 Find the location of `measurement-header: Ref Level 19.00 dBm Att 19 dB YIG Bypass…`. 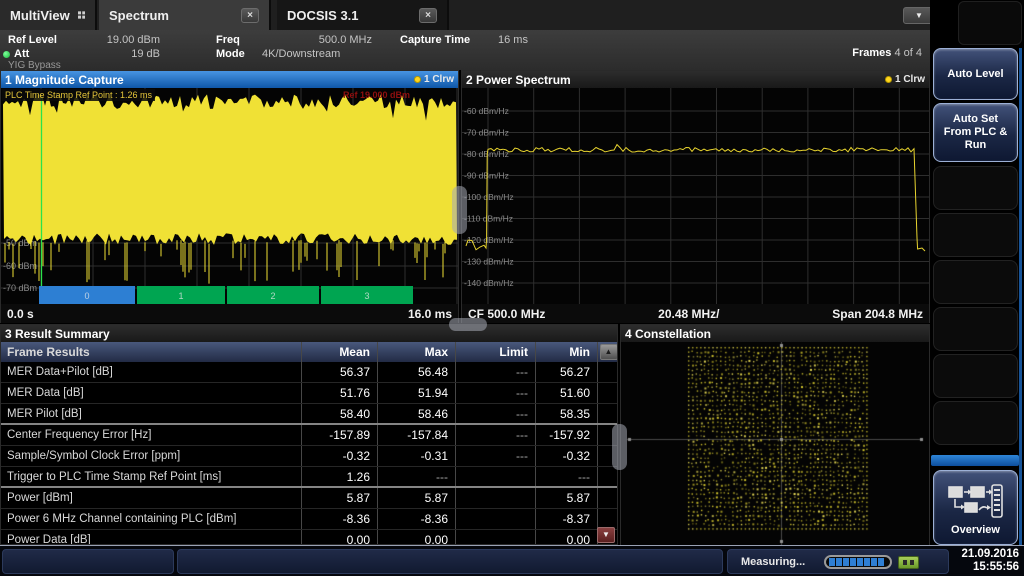

measurement-header: Ref Level 19.00 dBm Att 19 dB YIG Bypass… is located at coordinates (465, 50).